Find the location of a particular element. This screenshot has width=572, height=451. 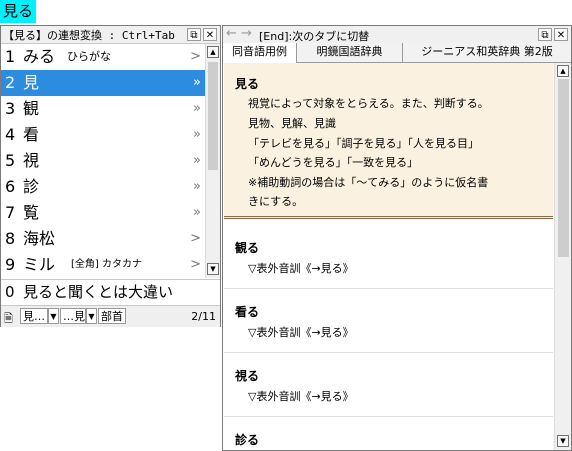

entry-line: きにする。 is located at coordinates (276, 201).